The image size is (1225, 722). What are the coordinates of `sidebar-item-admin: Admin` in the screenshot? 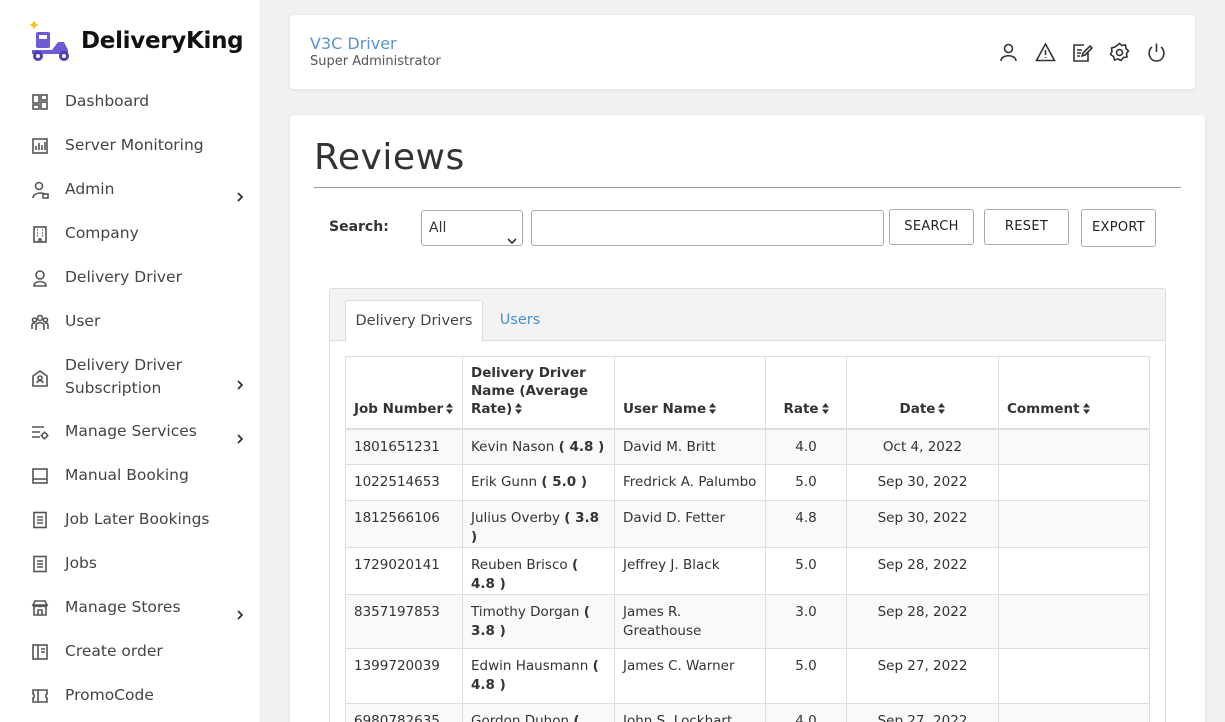 It's located at (130, 190).